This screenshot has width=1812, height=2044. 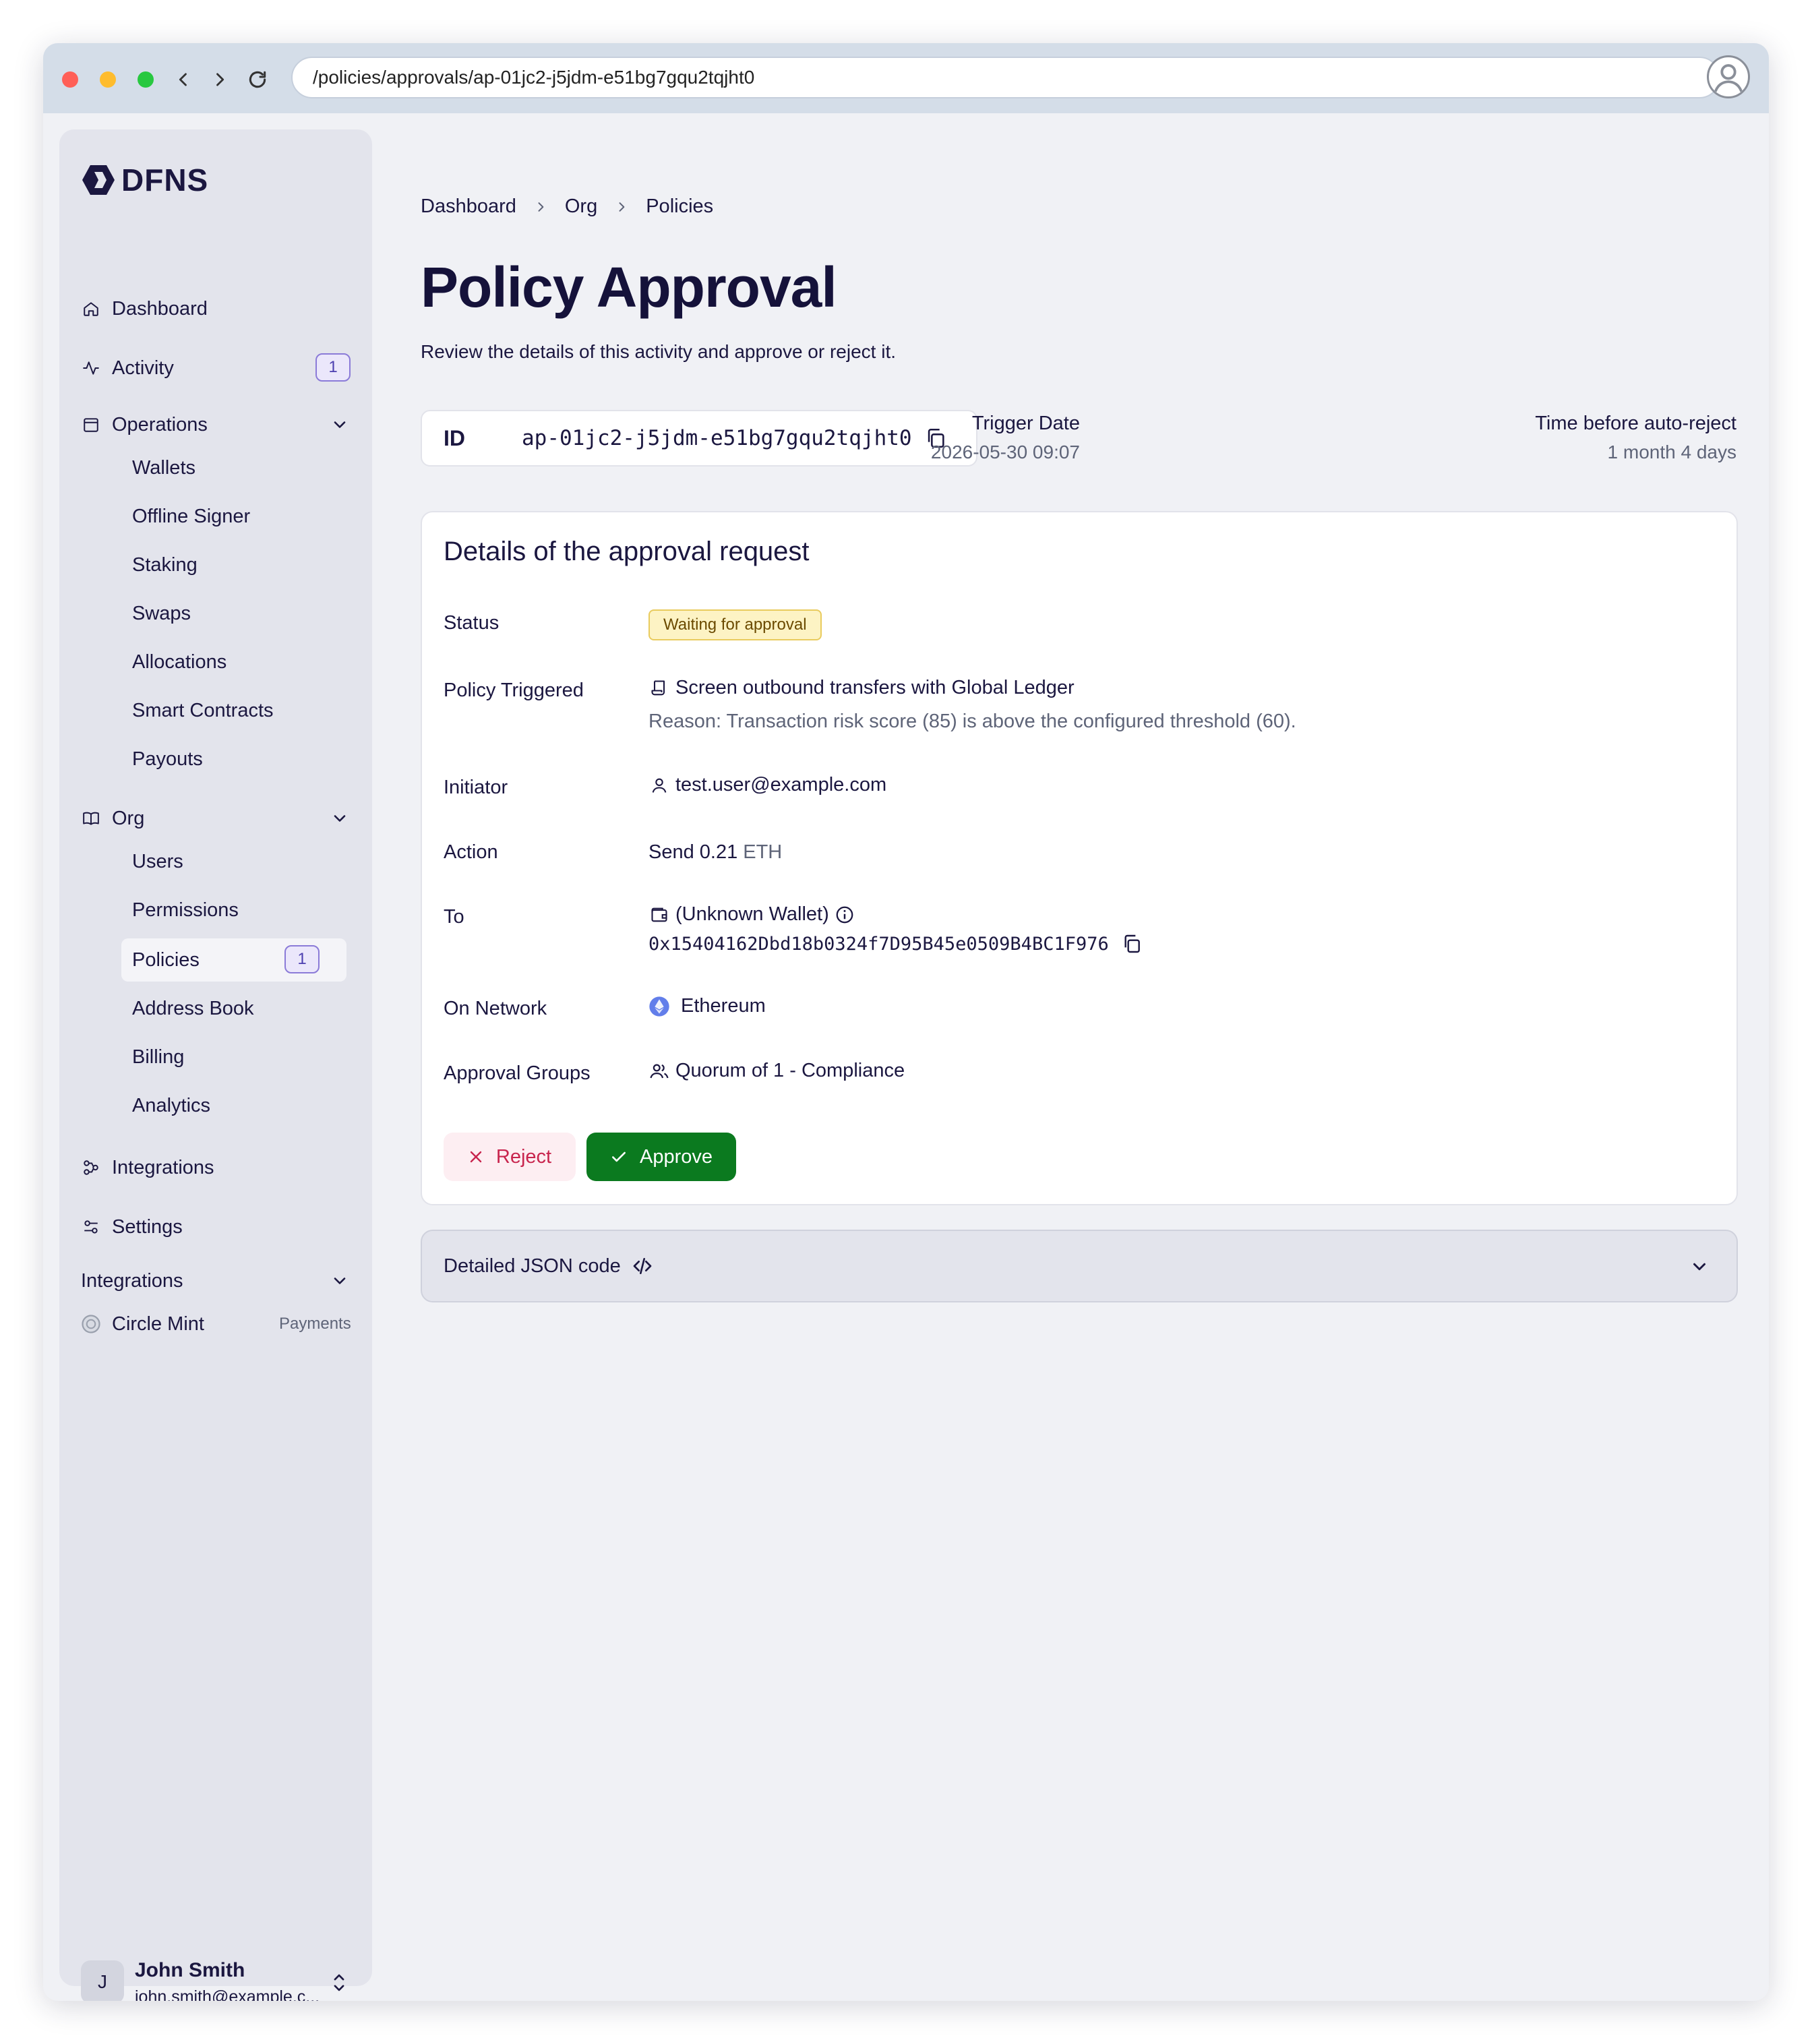 What do you see at coordinates (302, 959) in the screenshot?
I see `policies-count-badge: 1` at bounding box center [302, 959].